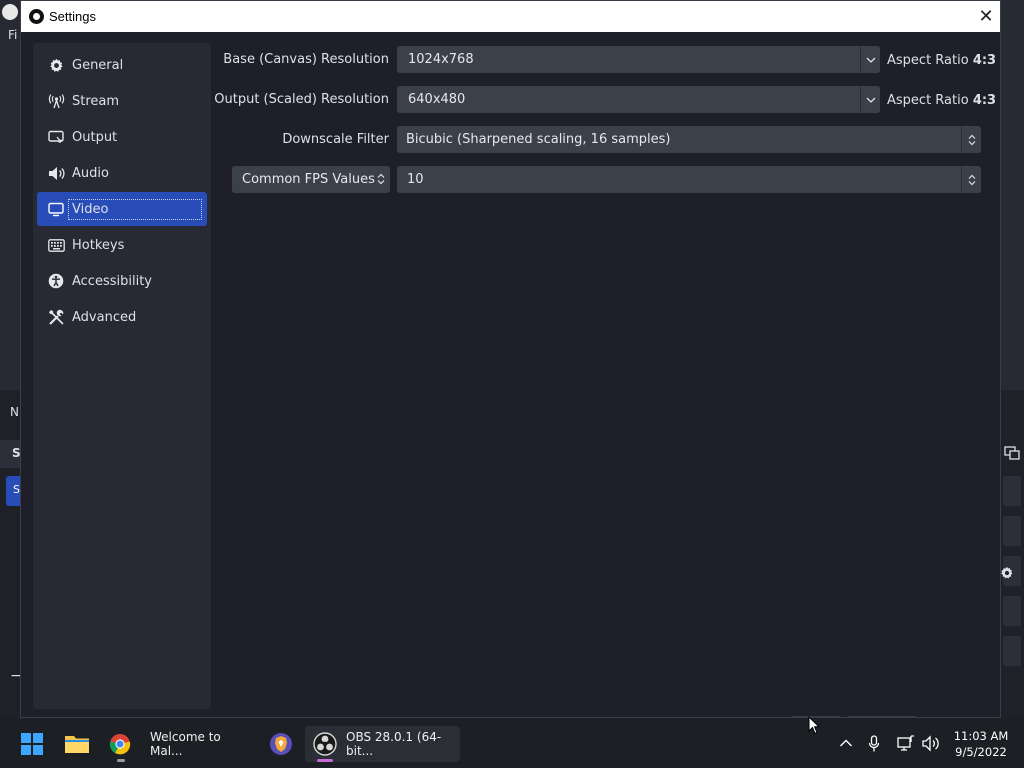 This screenshot has height=768, width=1024. I want to click on output-icon, so click(56, 137).